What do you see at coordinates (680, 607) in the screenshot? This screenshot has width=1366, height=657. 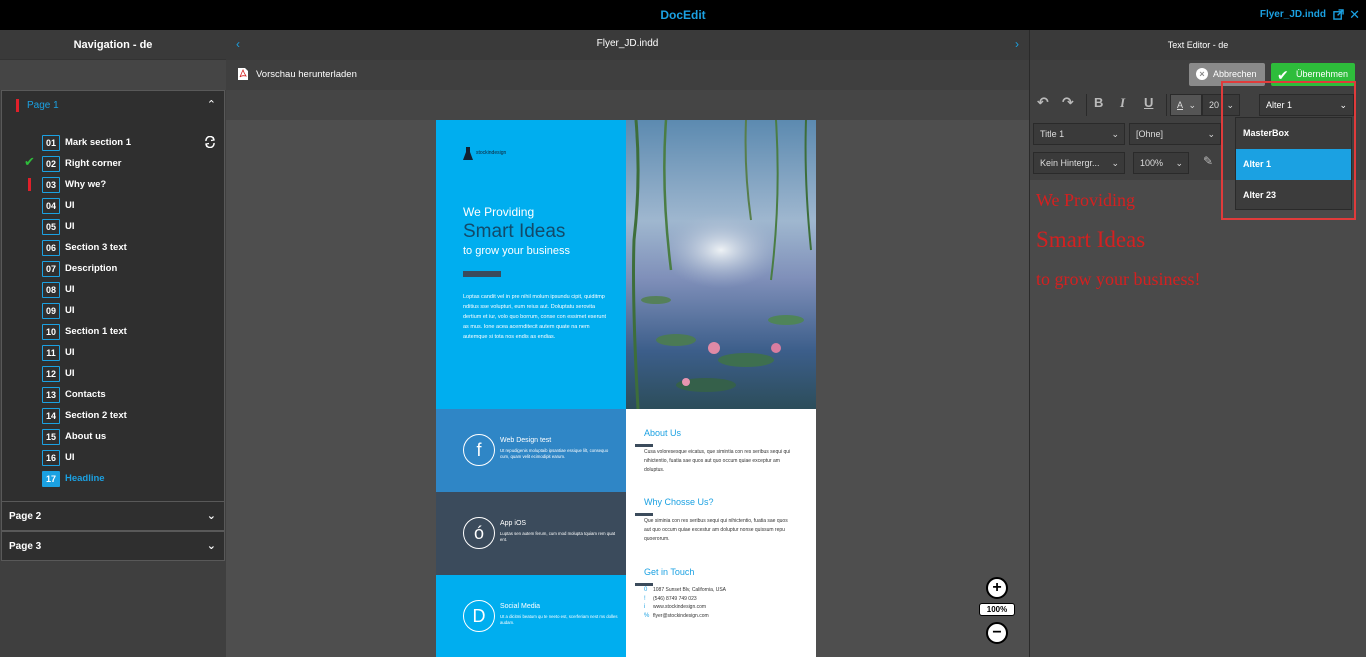 I see `contact-text: www.stockindesign.com` at bounding box center [680, 607].